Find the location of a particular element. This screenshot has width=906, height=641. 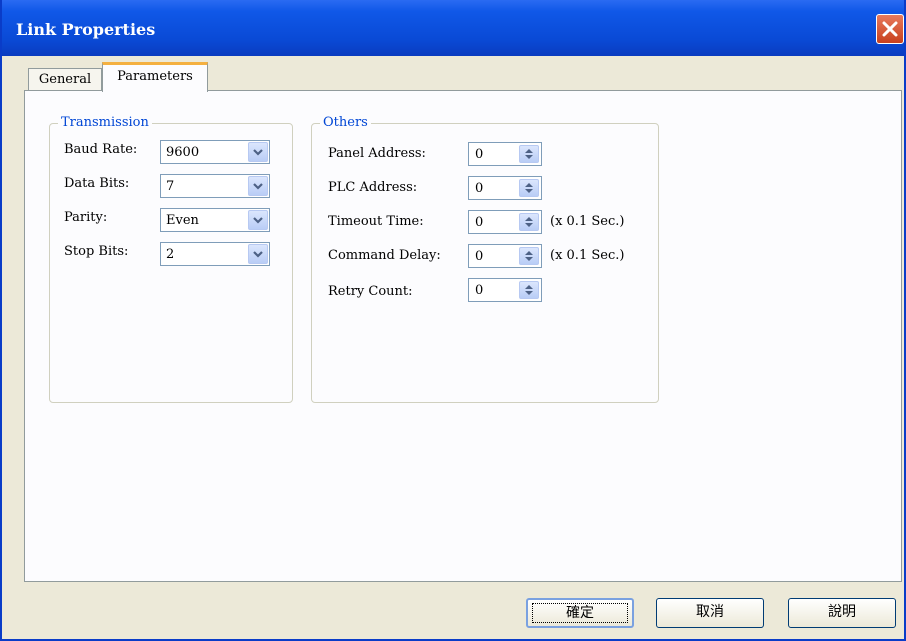

timeout-time-label: Timeout Time: is located at coordinates (376, 221).